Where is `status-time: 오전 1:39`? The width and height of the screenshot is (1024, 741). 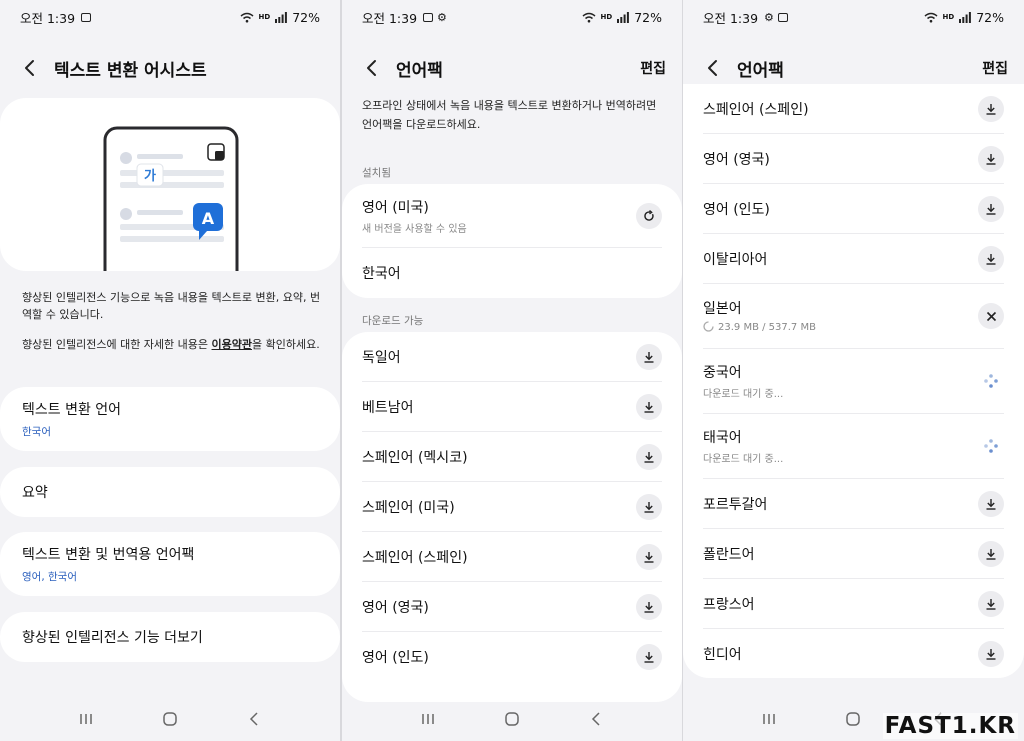 status-time: 오전 1:39 is located at coordinates (390, 18).